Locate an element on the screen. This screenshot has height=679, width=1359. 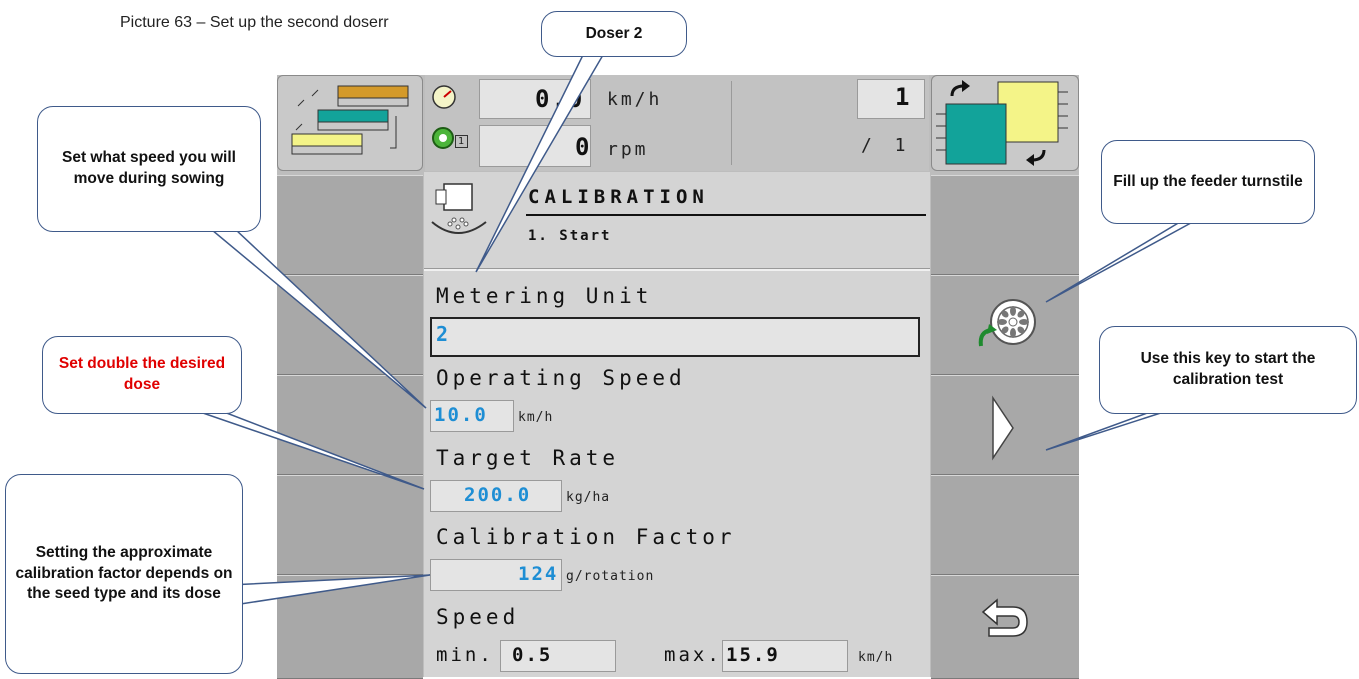
section-map-right is located at coordinates (1005, 123).